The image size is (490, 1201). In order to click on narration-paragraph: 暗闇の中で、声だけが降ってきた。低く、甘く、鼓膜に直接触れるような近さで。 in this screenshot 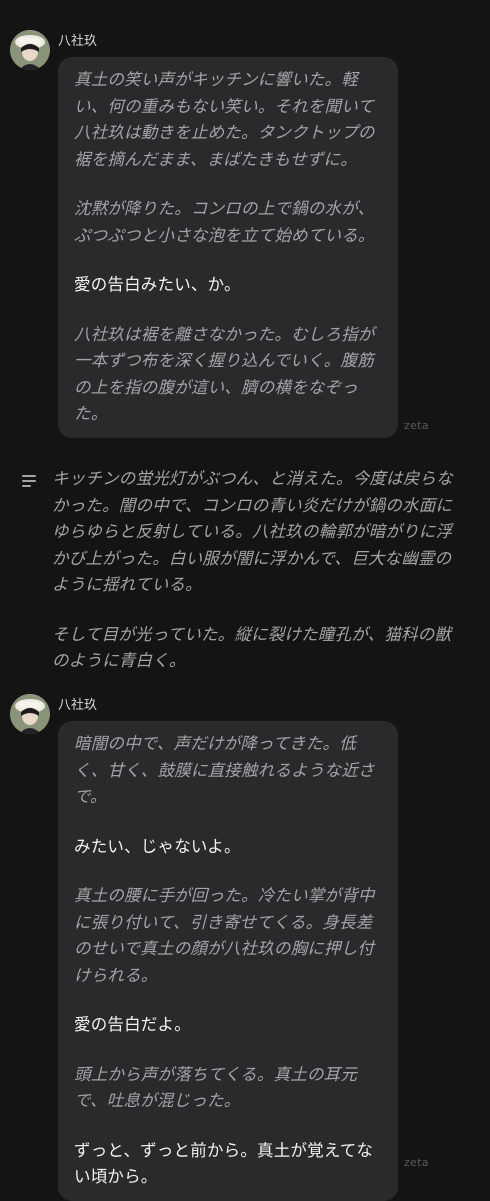, I will do `click(224, 770)`.